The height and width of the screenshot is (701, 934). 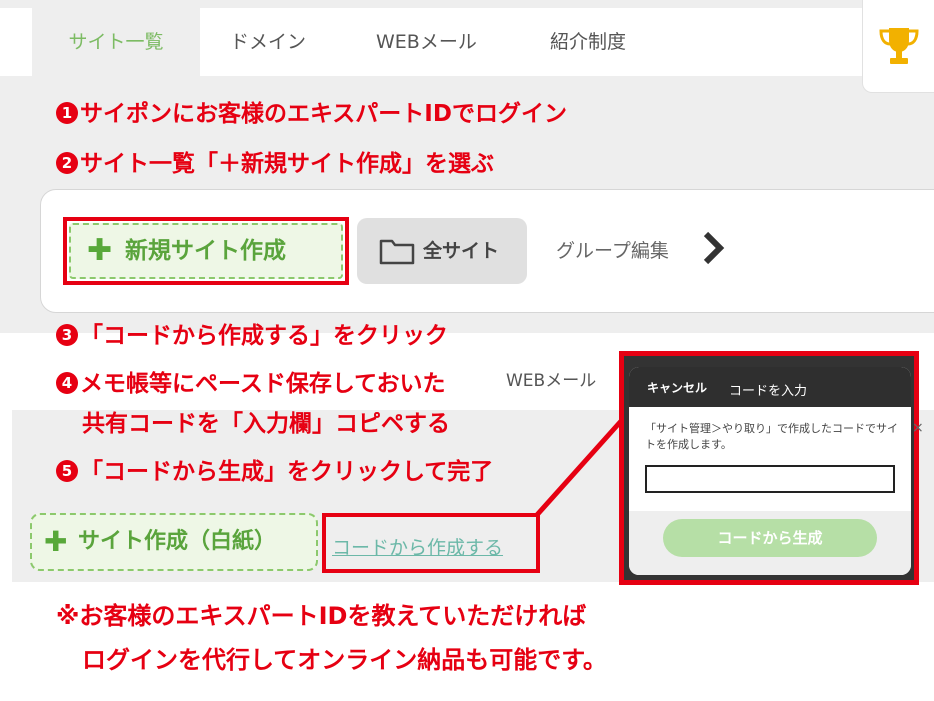 I want to click on close-icon: ×, so click(x=918, y=428).